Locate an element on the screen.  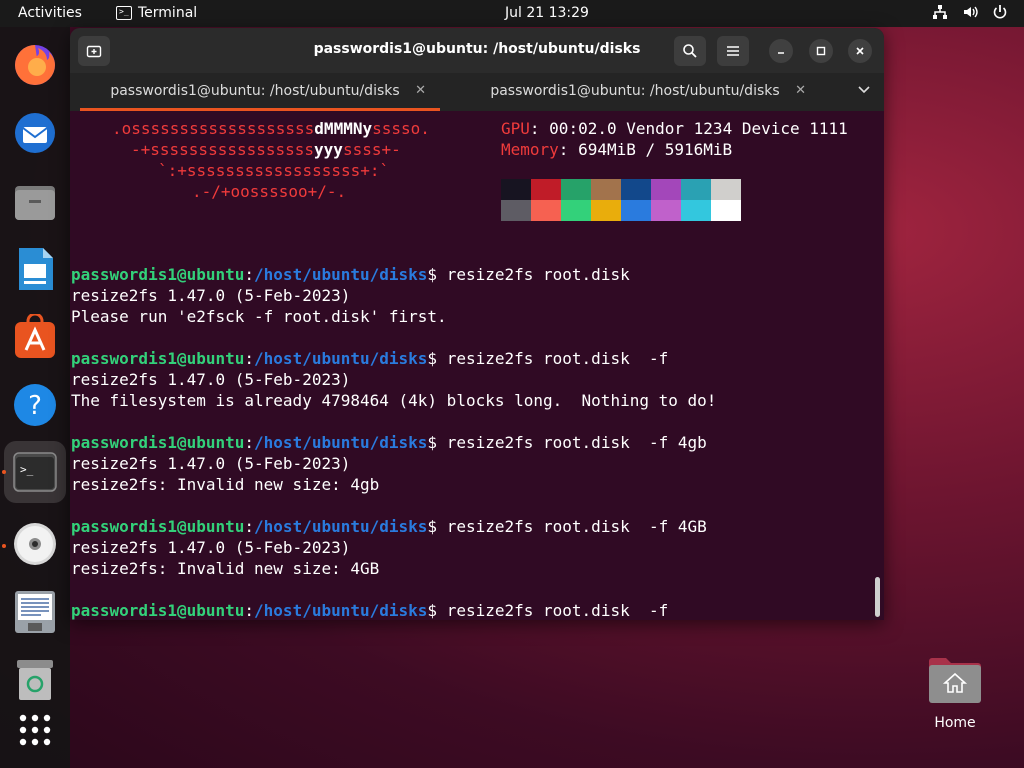
help-icon: ? is located at coordinates (35, 405).